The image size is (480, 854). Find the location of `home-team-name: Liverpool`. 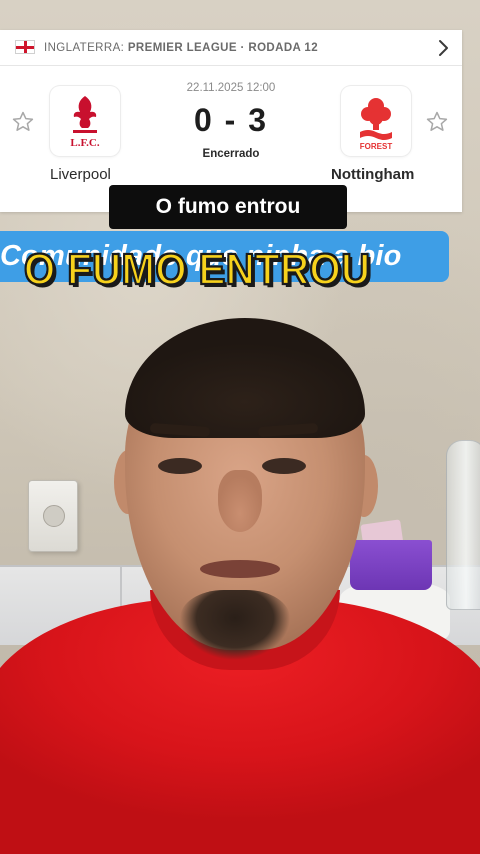

home-team-name: Liverpool is located at coordinates (80, 174).